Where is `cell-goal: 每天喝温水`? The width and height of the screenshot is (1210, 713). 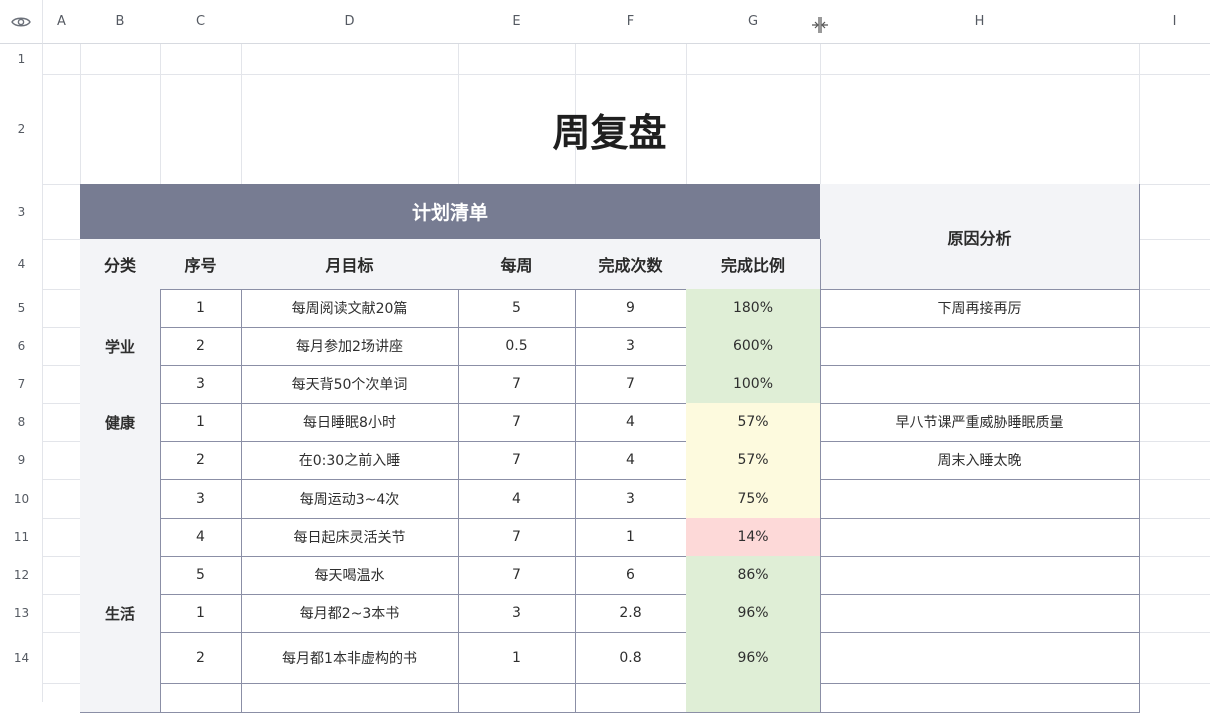
cell-goal: 每天喝温水 is located at coordinates (350, 575).